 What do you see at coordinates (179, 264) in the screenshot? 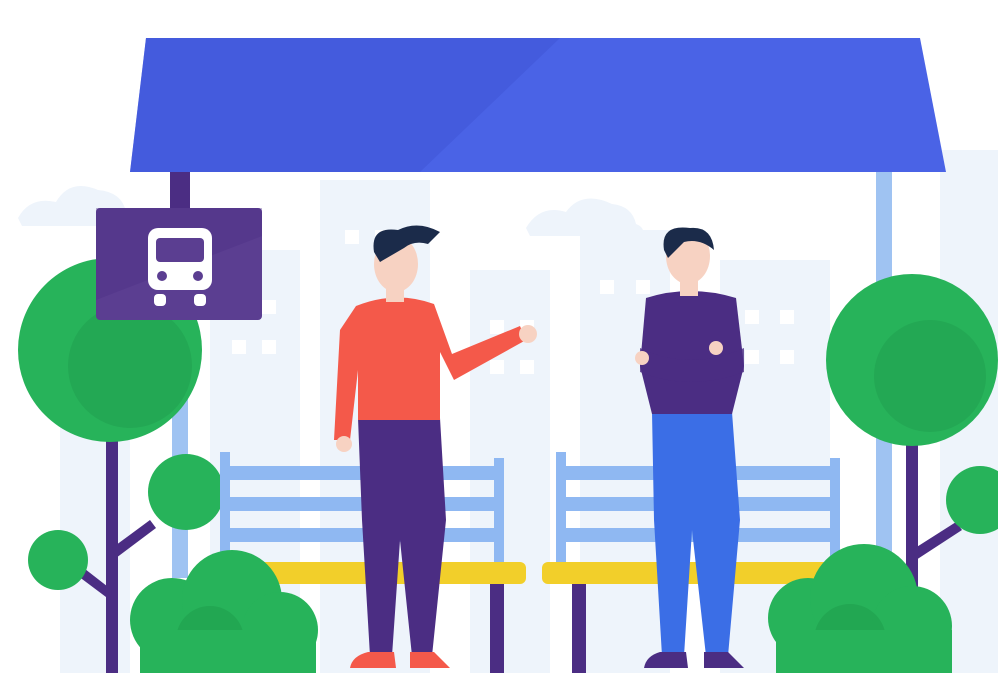
I see `bus-stop-sign` at bounding box center [179, 264].